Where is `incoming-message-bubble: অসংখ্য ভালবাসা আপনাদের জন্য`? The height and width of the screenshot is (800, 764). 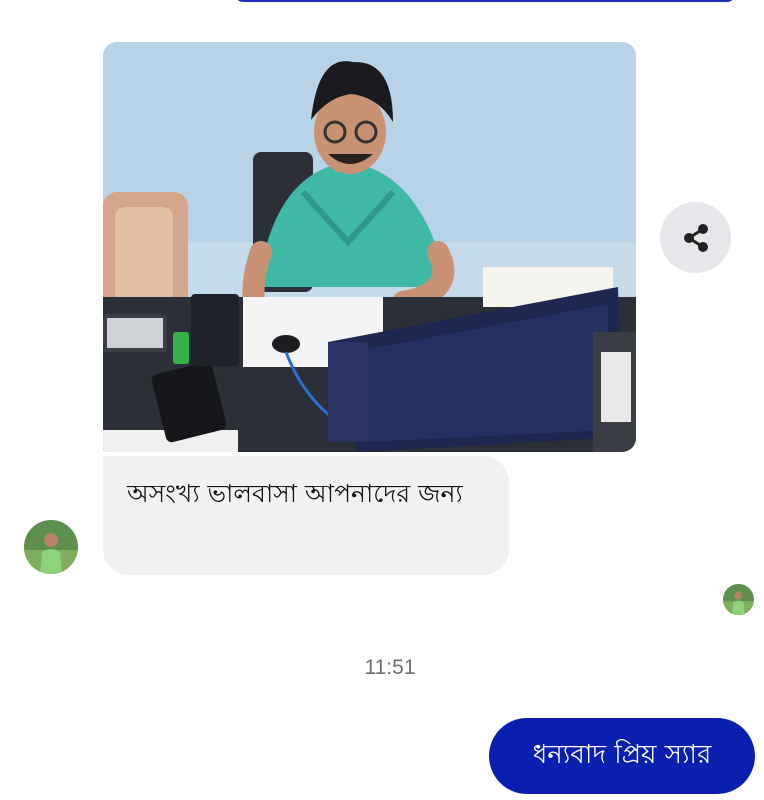
incoming-message-bubble: অসংখ্য ভালবাসা আপনাদের জন্য is located at coordinates (306, 515).